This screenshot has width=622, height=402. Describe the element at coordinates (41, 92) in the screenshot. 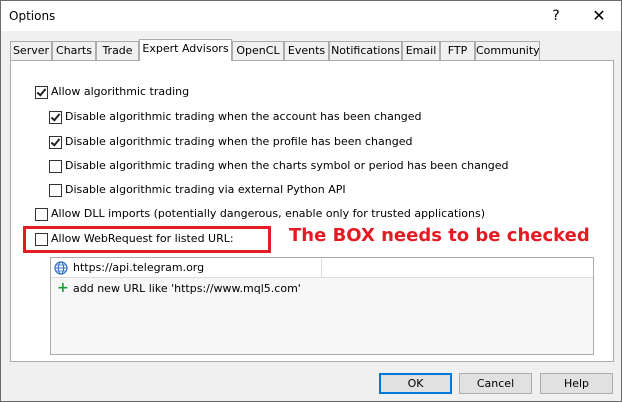

I see `allow-algo-trading-checkbox` at that location.